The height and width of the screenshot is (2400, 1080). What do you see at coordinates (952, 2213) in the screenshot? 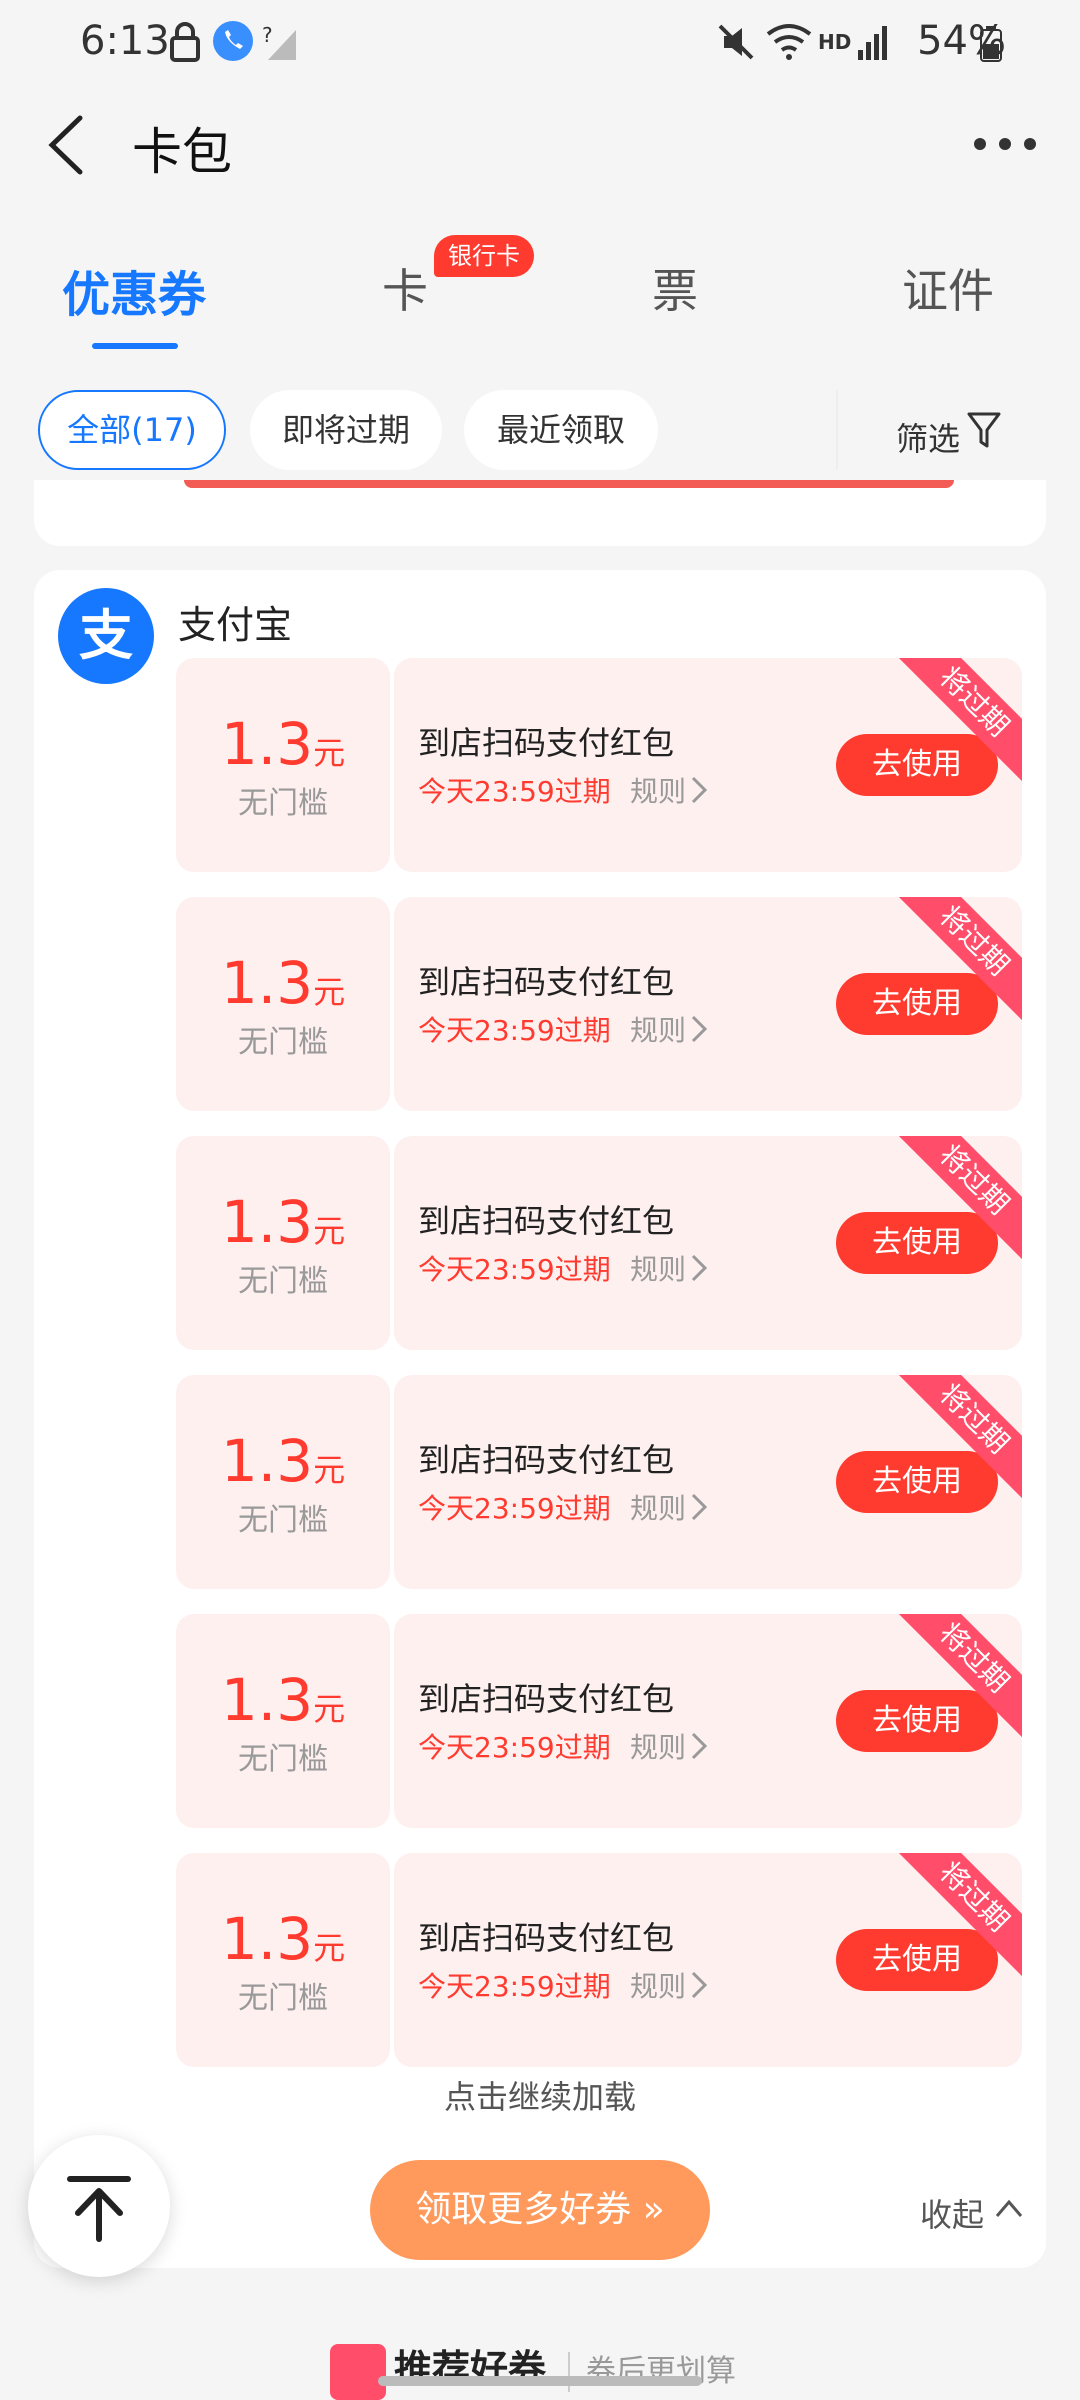
I see `collapse-button: 收起` at bounding box center [952, 2213].